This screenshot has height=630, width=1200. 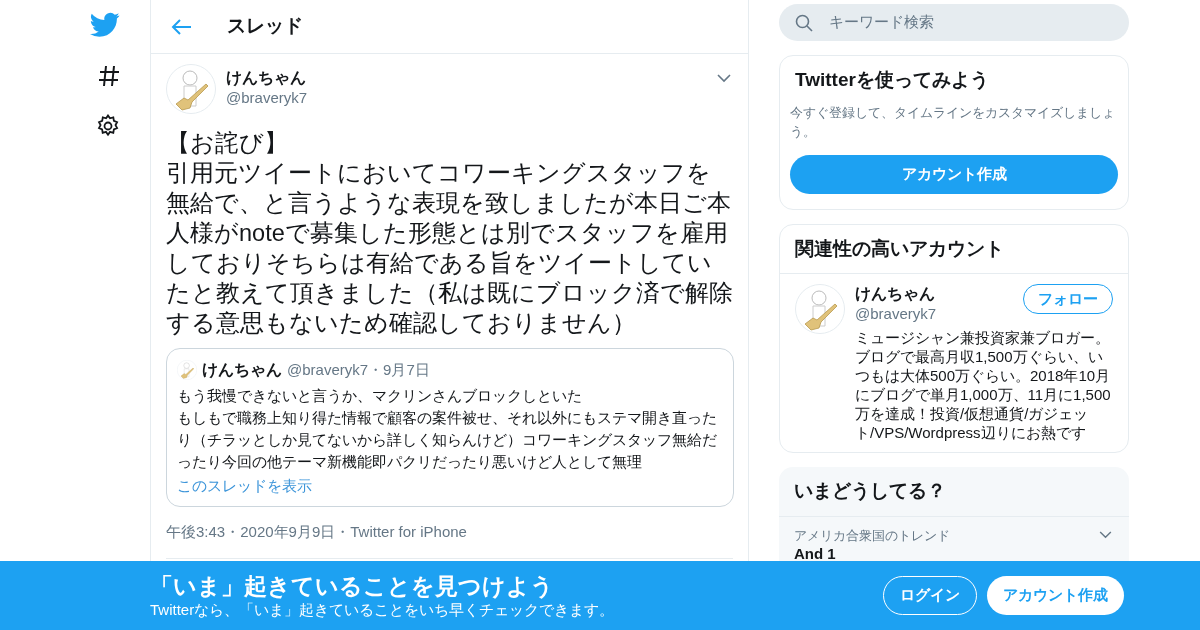 I want to click on tweet-text: 引用元ツイートにおいてコワーキングスタッフを無給で、と言うような表現を致しましたが本日ご本人様がnoteで募集した形態とは別でスタッフを雇用しておりそちらは有給である旨をツイートしていたと教えて頂きました（私は既にブロック済で解除する意思もないため確認しておりません）, so click(x=450, y=248).